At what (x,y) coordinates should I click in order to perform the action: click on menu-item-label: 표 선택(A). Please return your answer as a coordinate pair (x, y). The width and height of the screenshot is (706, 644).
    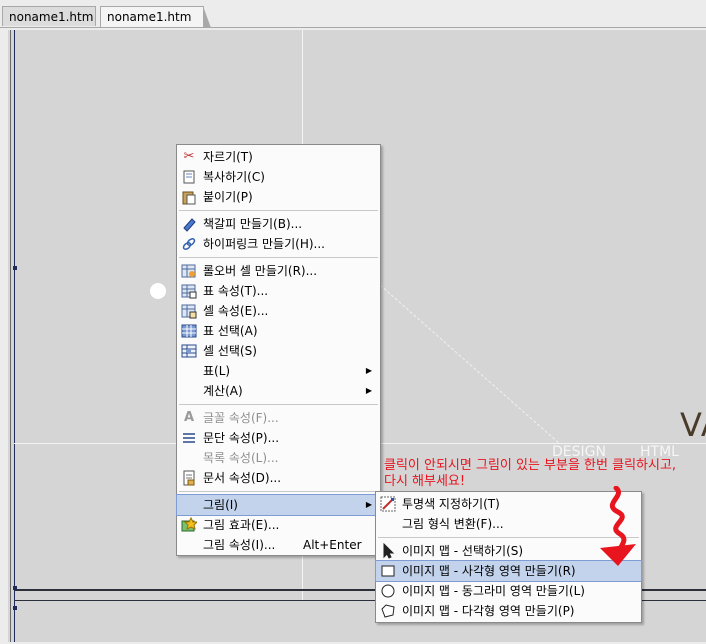
    Looking at the image, I should click on (230, 331).